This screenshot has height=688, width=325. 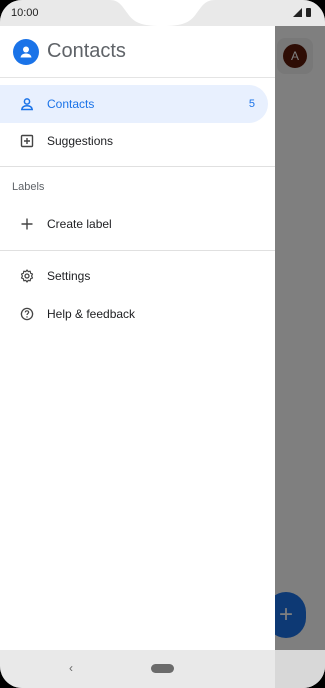 I want to click on status-bar: 10:00, so click(x=162, y=13).